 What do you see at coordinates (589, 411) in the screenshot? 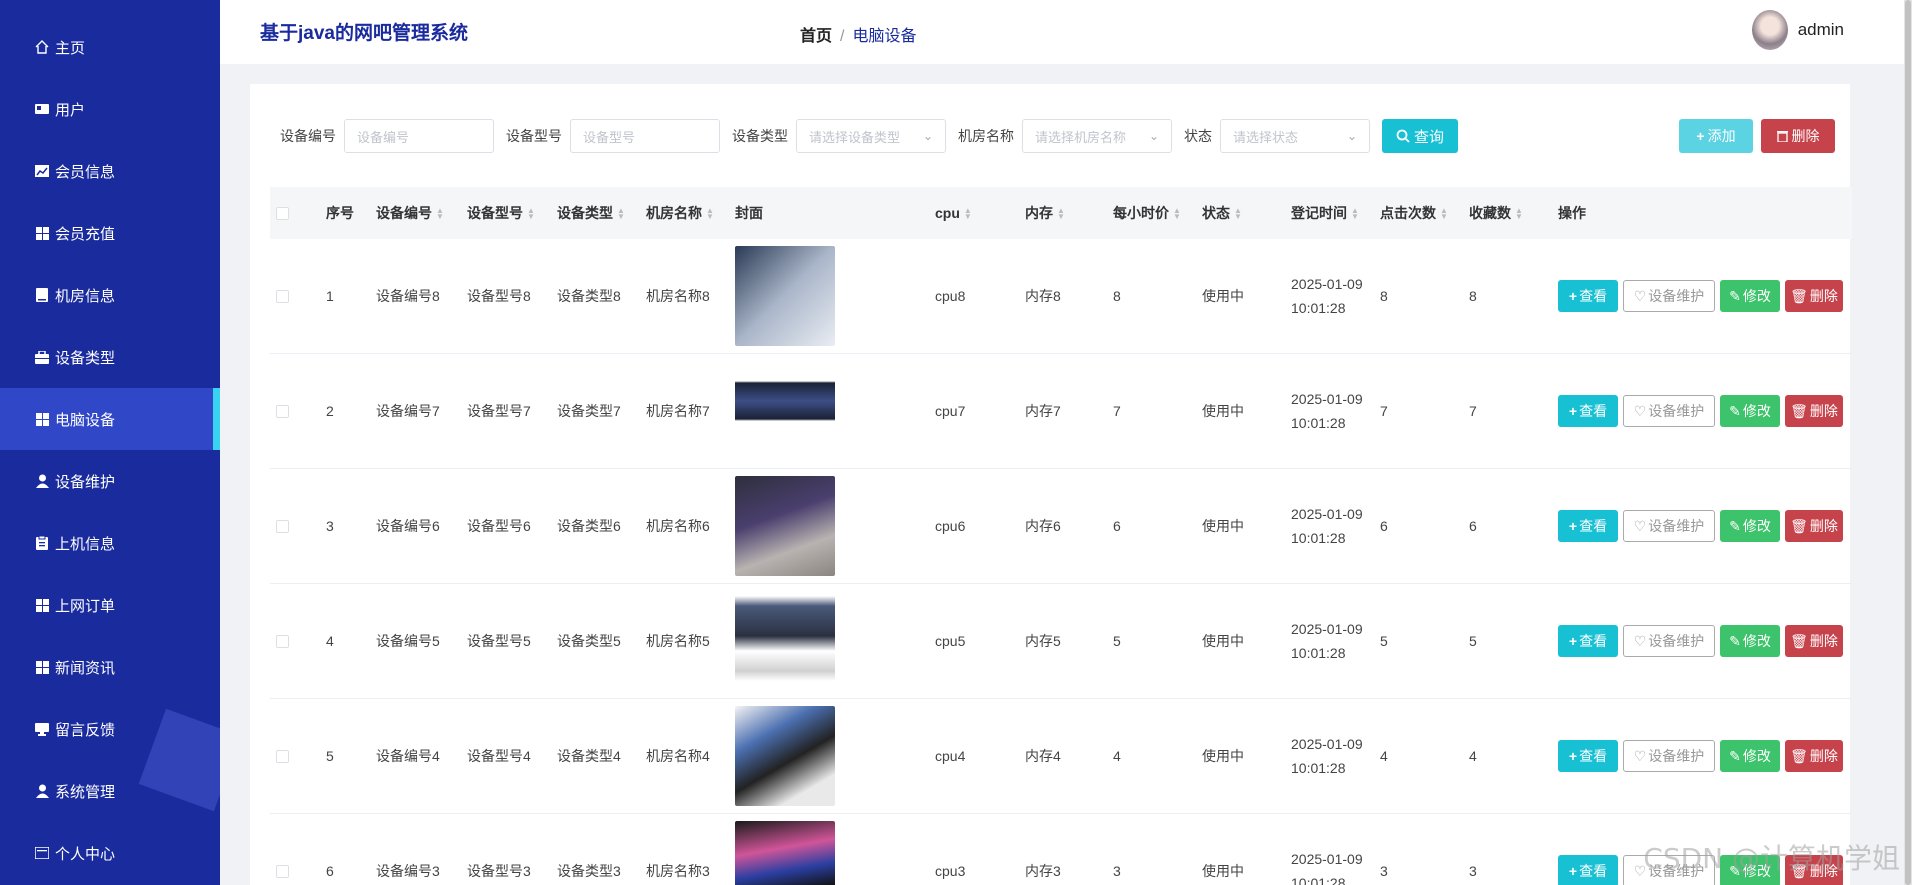
I see `row-type: 设备类型7` at bounding box center [589, 411].